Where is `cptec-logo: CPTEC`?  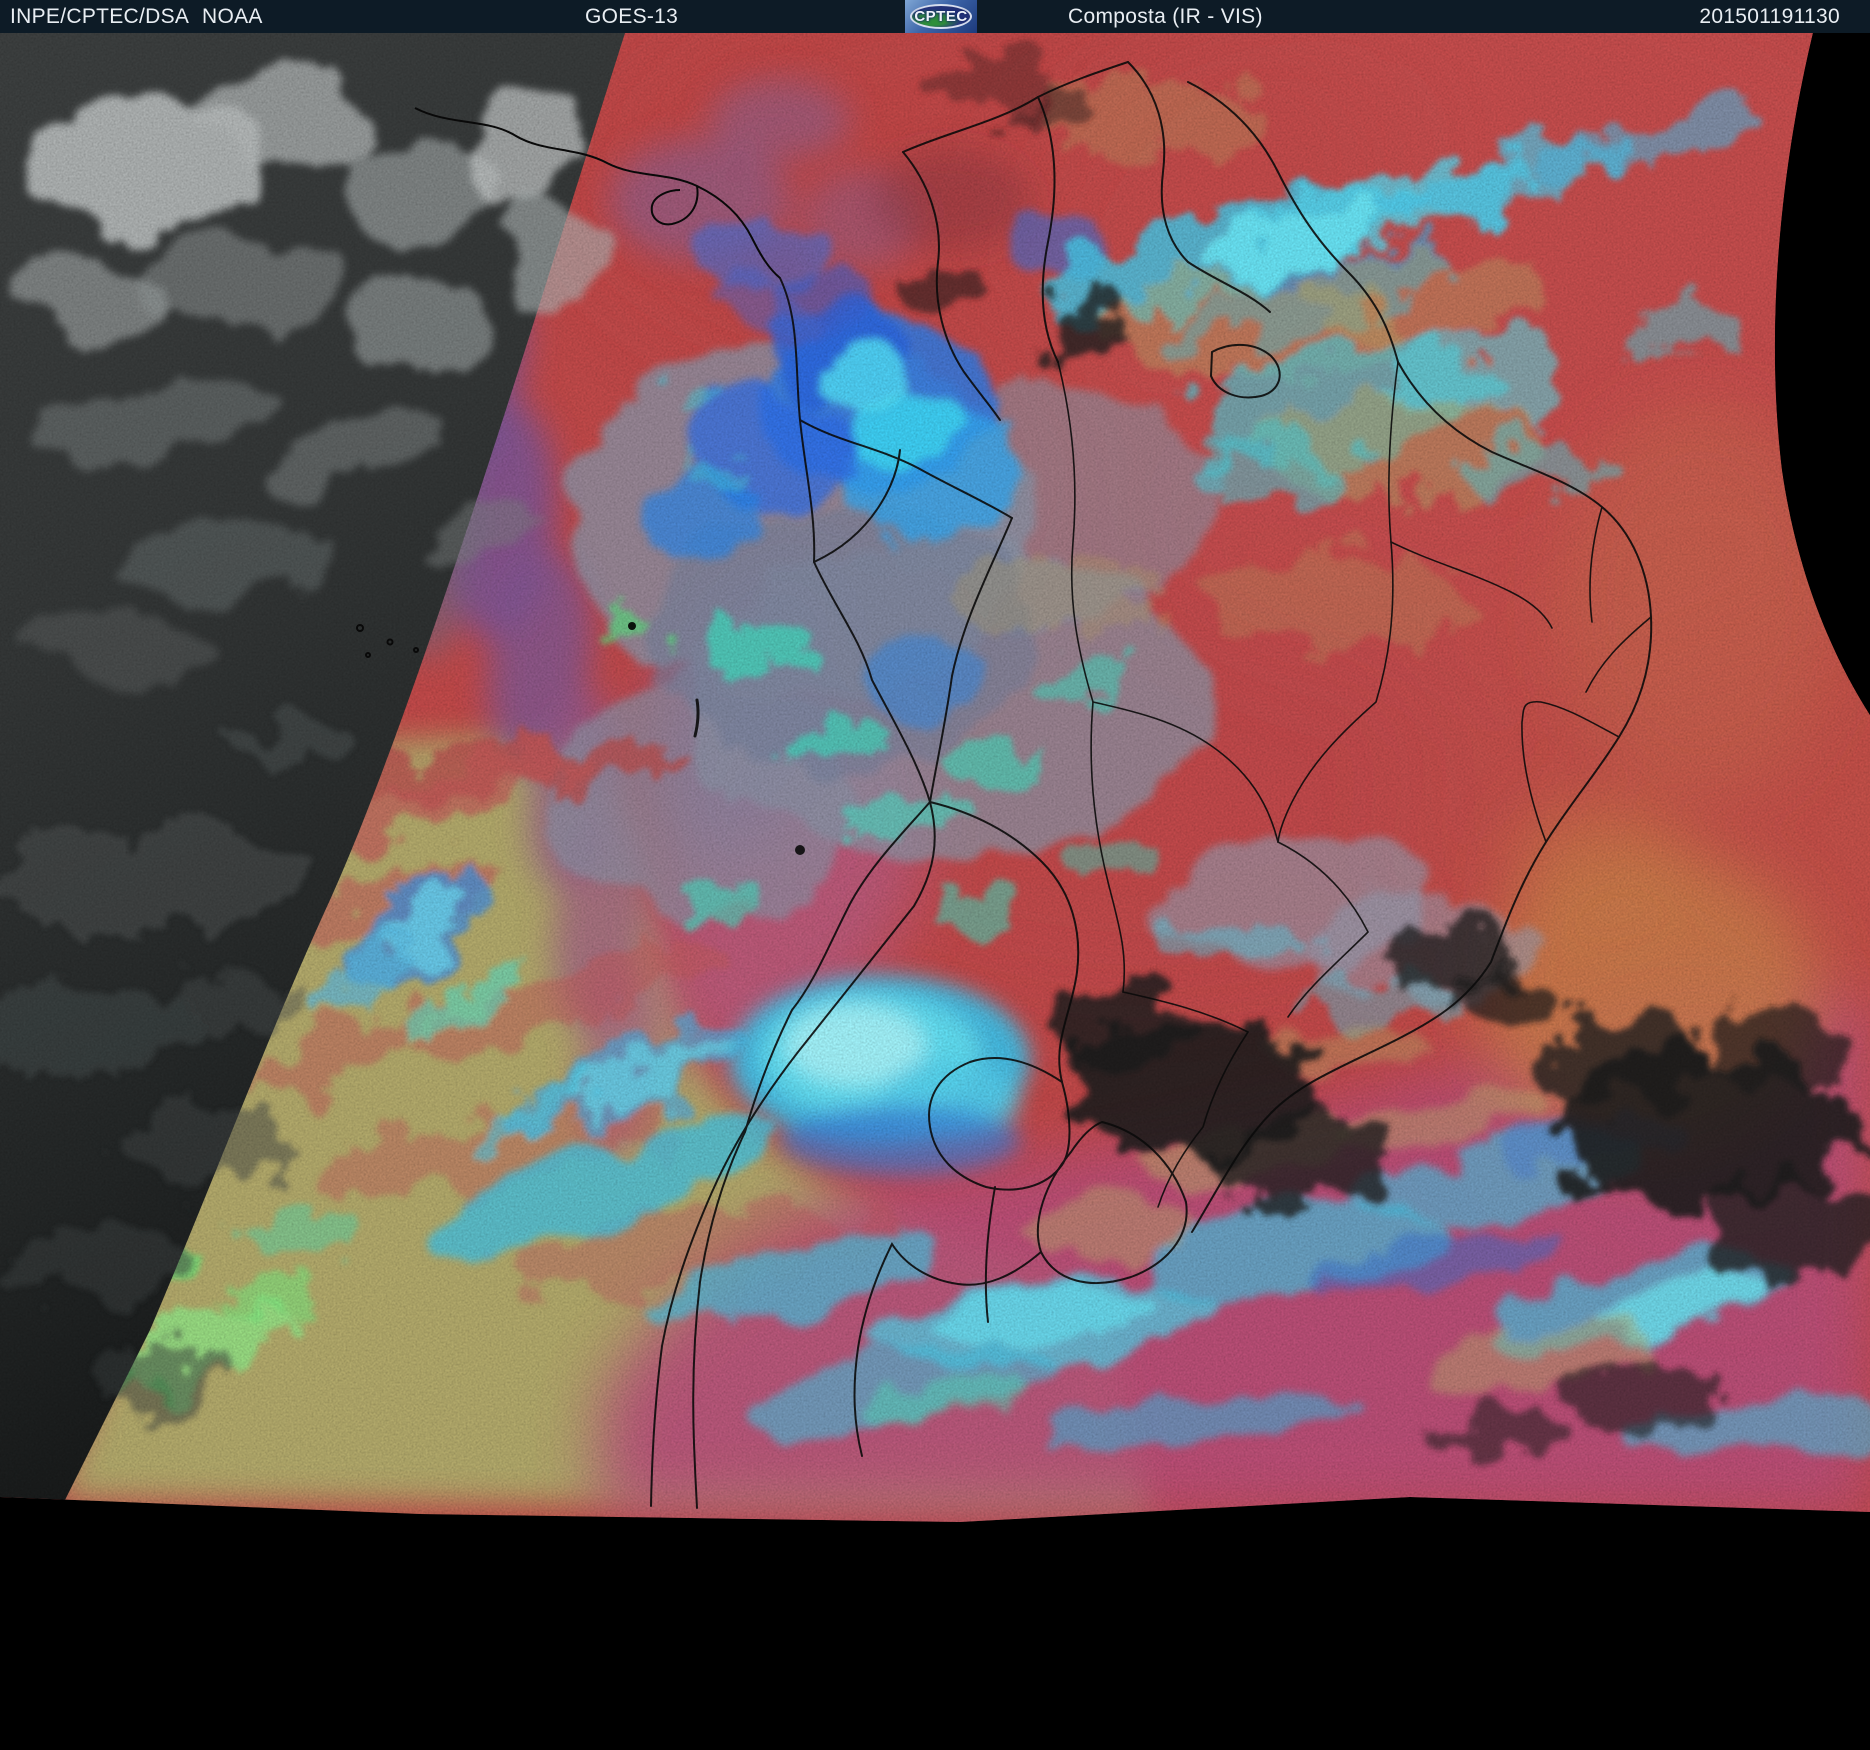 cptec-logo: CPTEC is located at coordinates (941, 16).